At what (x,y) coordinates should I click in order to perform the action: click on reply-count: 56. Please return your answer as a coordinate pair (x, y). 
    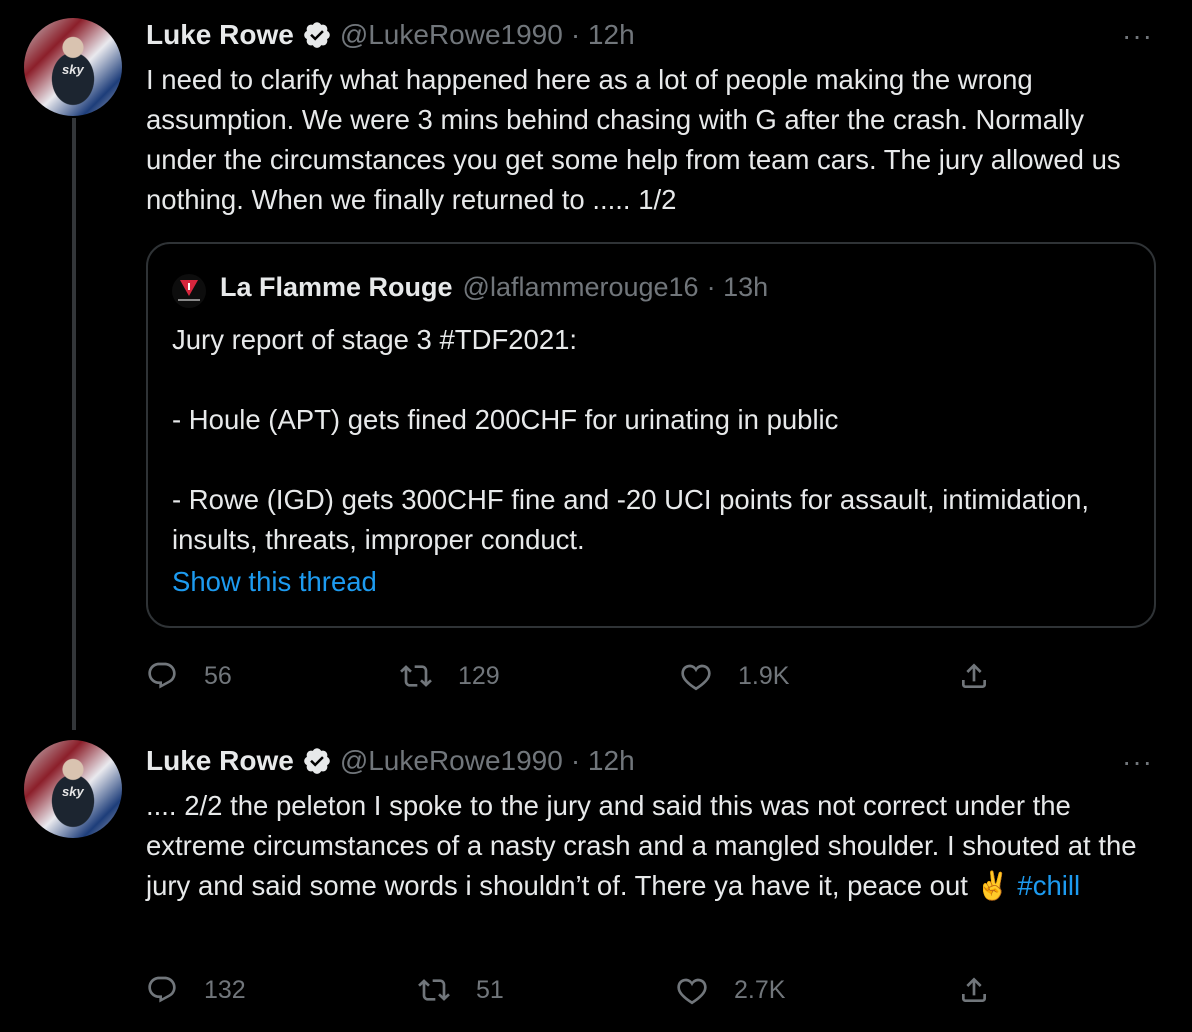
    Looking at the image, I should click on (218, 675).